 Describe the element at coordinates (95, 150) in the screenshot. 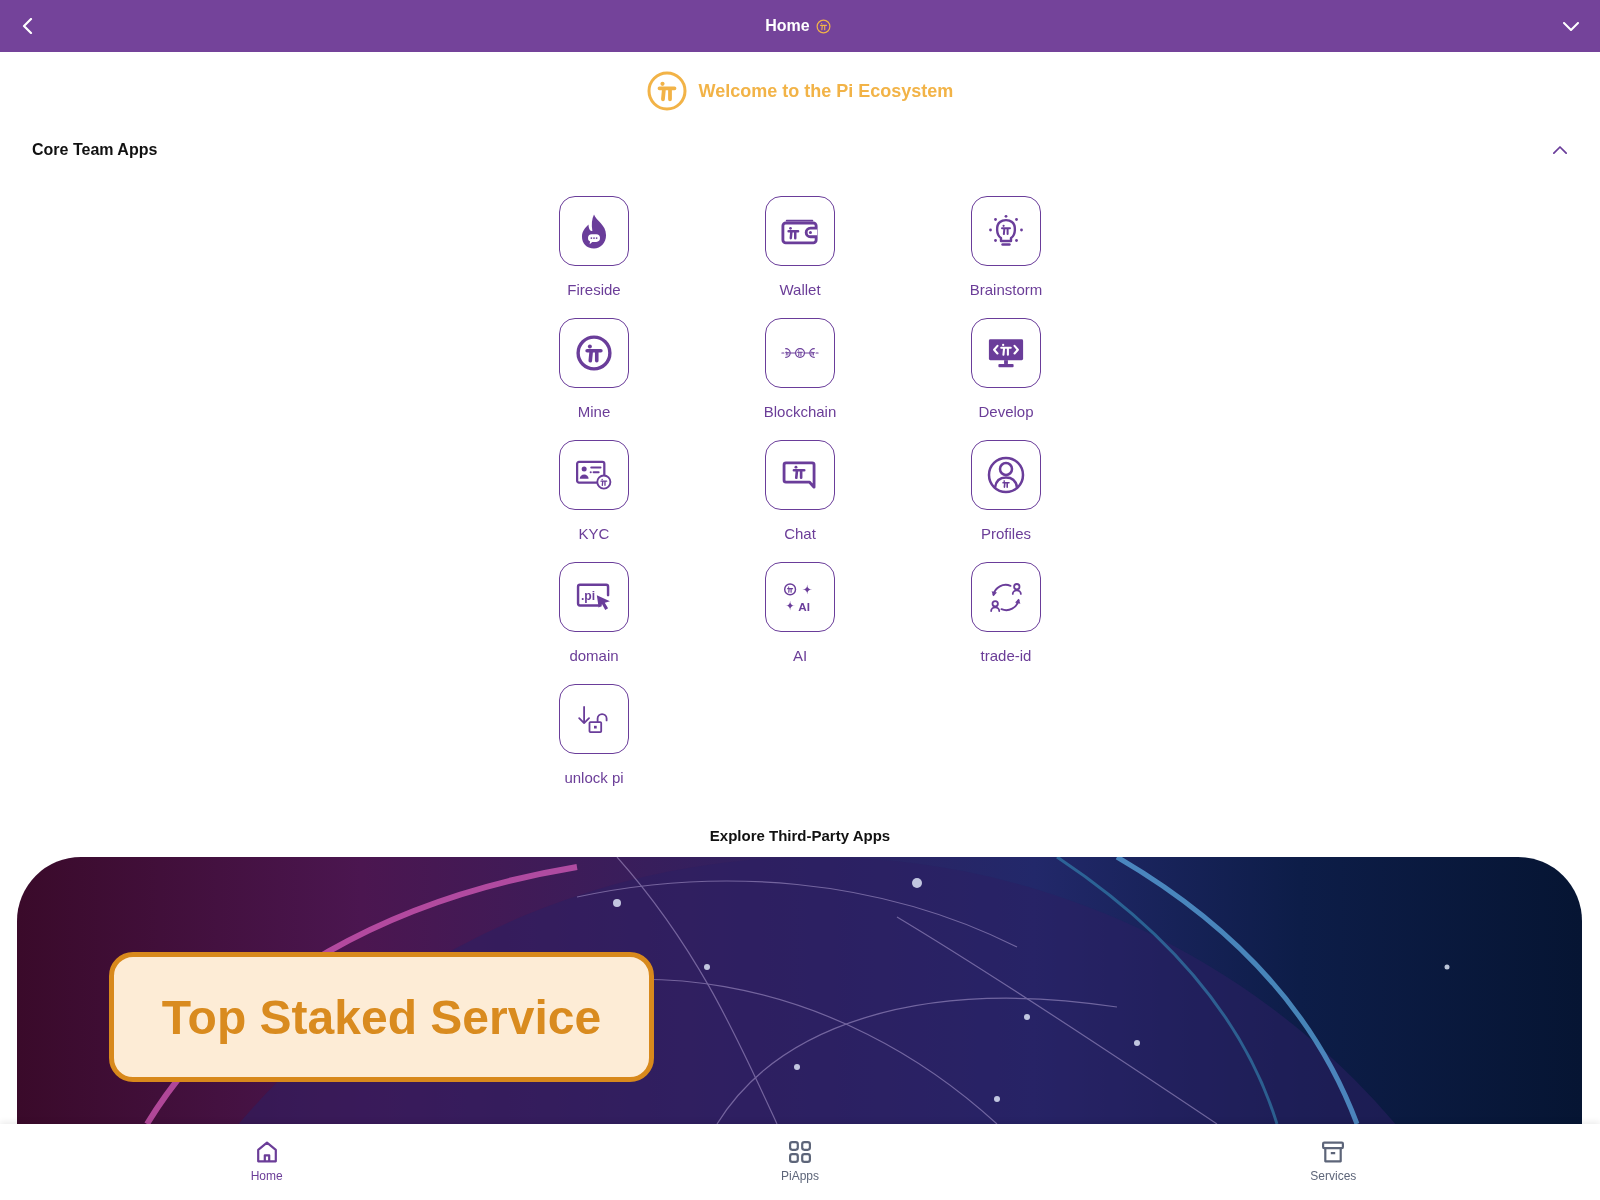

I see `section-title: Core Team Apps` at that location.